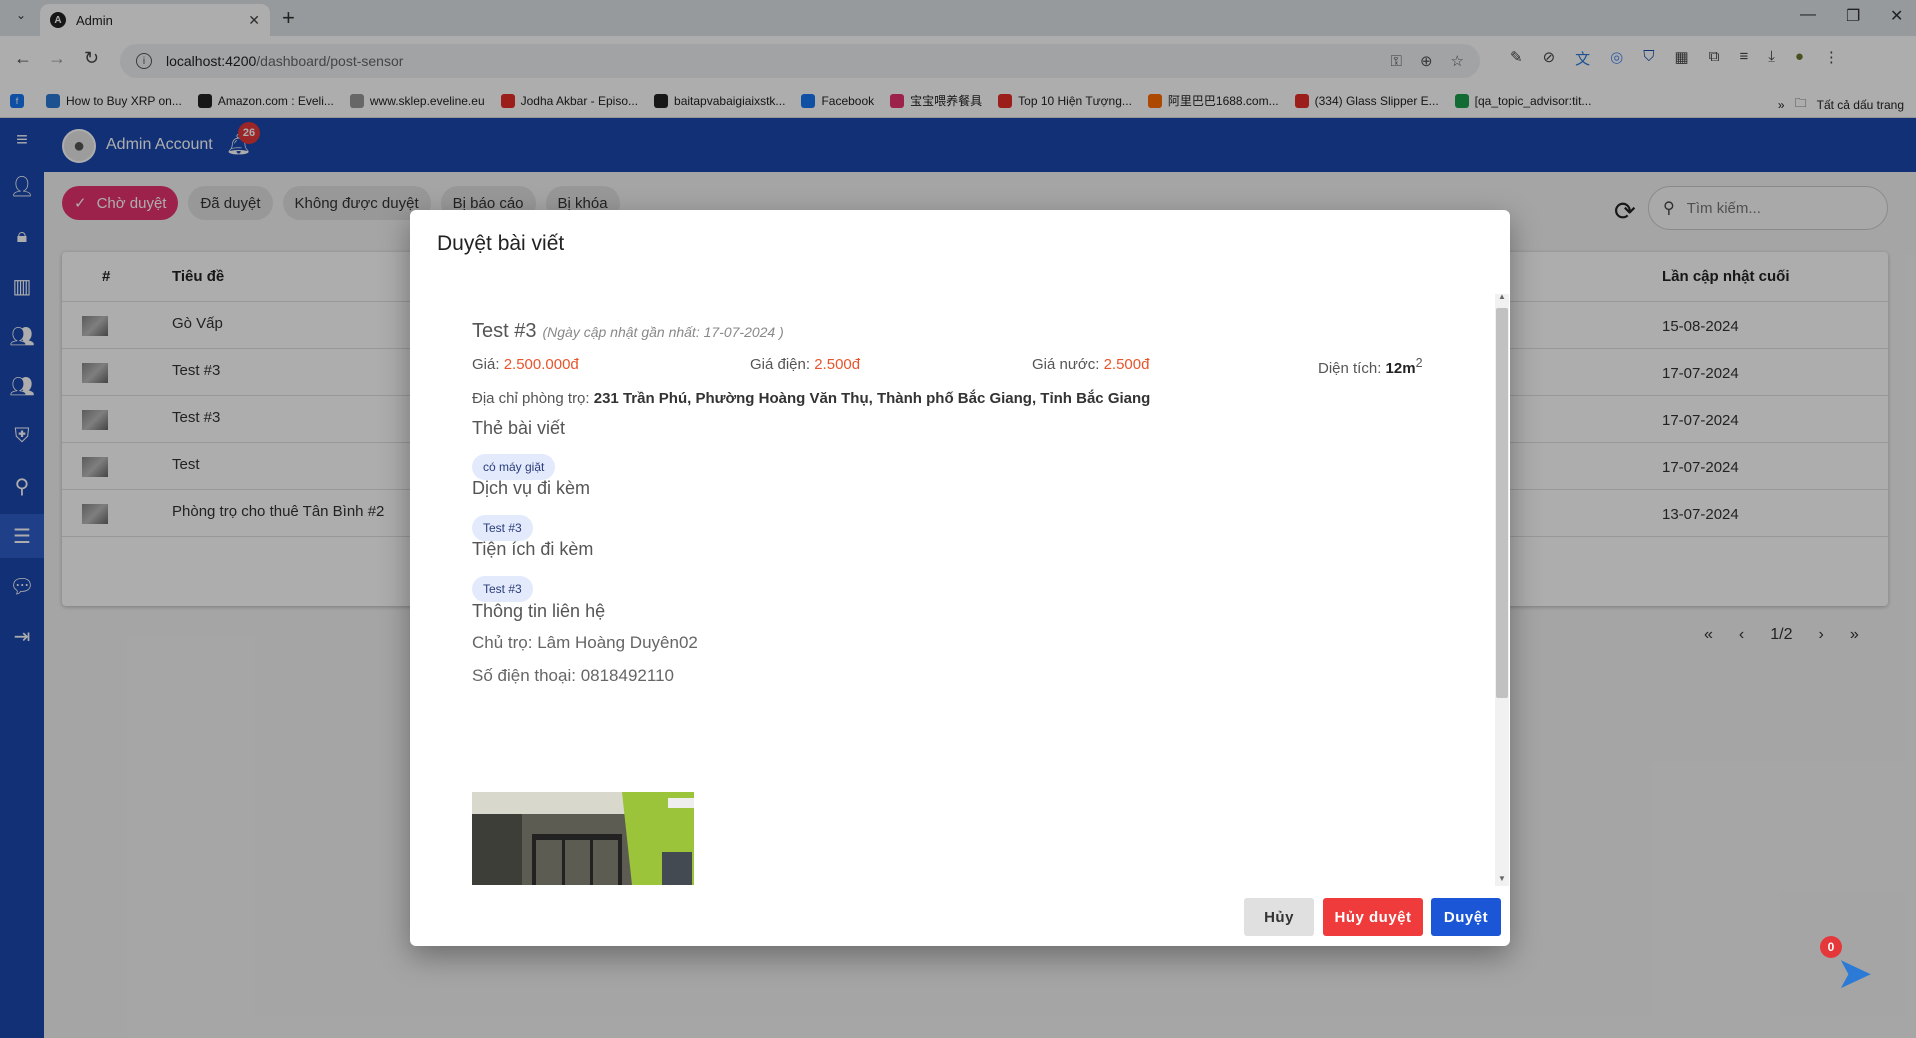  What do you see at coordinates (1400, 368) in the screenshot?
I see `area-value: 12m` at bounding box center [1400, 368].